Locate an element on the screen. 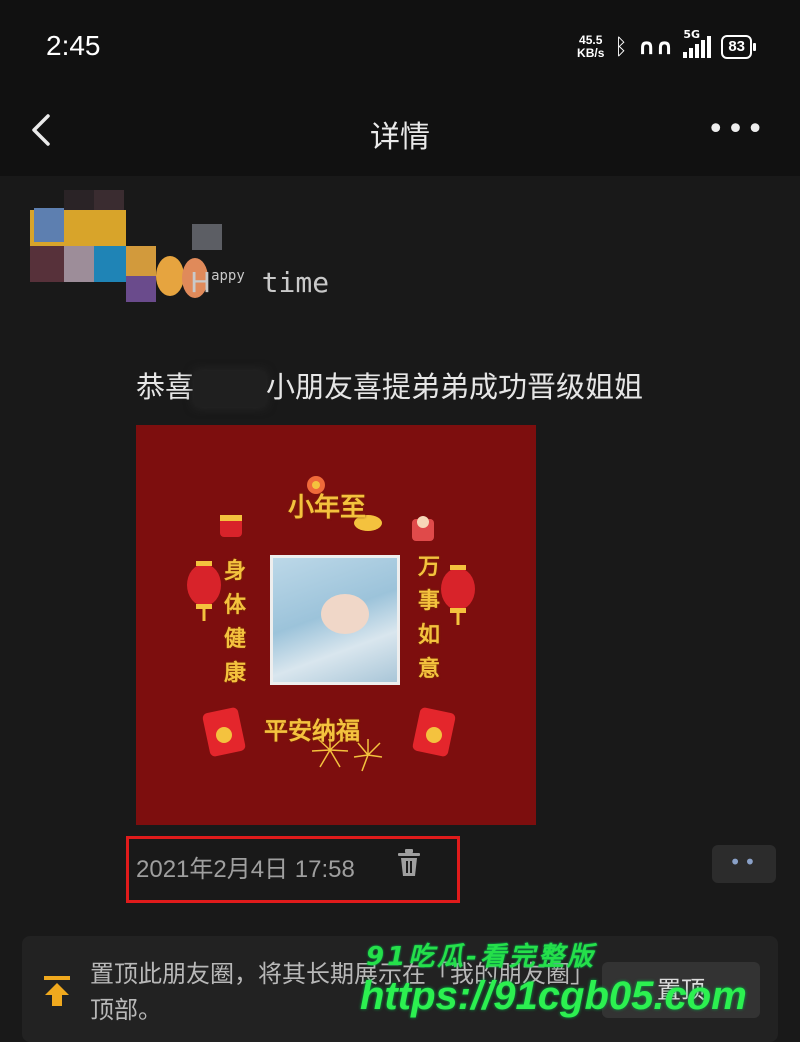 Image resolution: width=800 pixels, height=1042 pixels. battery-icon: 83 is located at coordinates (738, 47).